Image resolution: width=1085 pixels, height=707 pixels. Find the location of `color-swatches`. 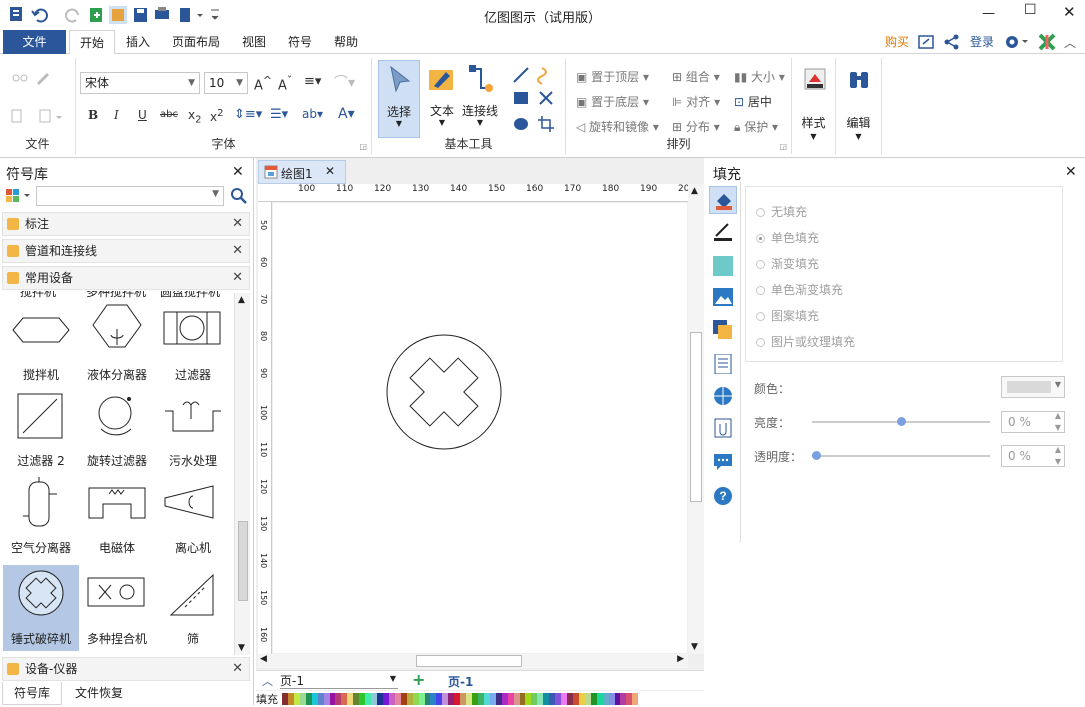

color-swatches is located at coordinates (460, 699).